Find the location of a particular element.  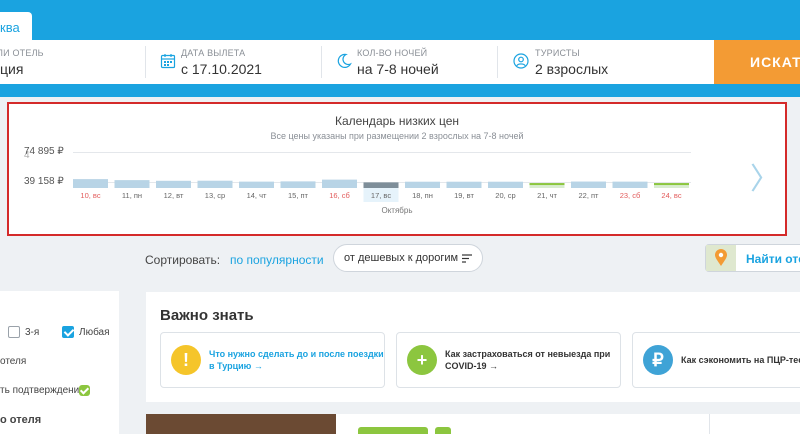

hotel-field-value: ция is located at coordinates (12, 69).